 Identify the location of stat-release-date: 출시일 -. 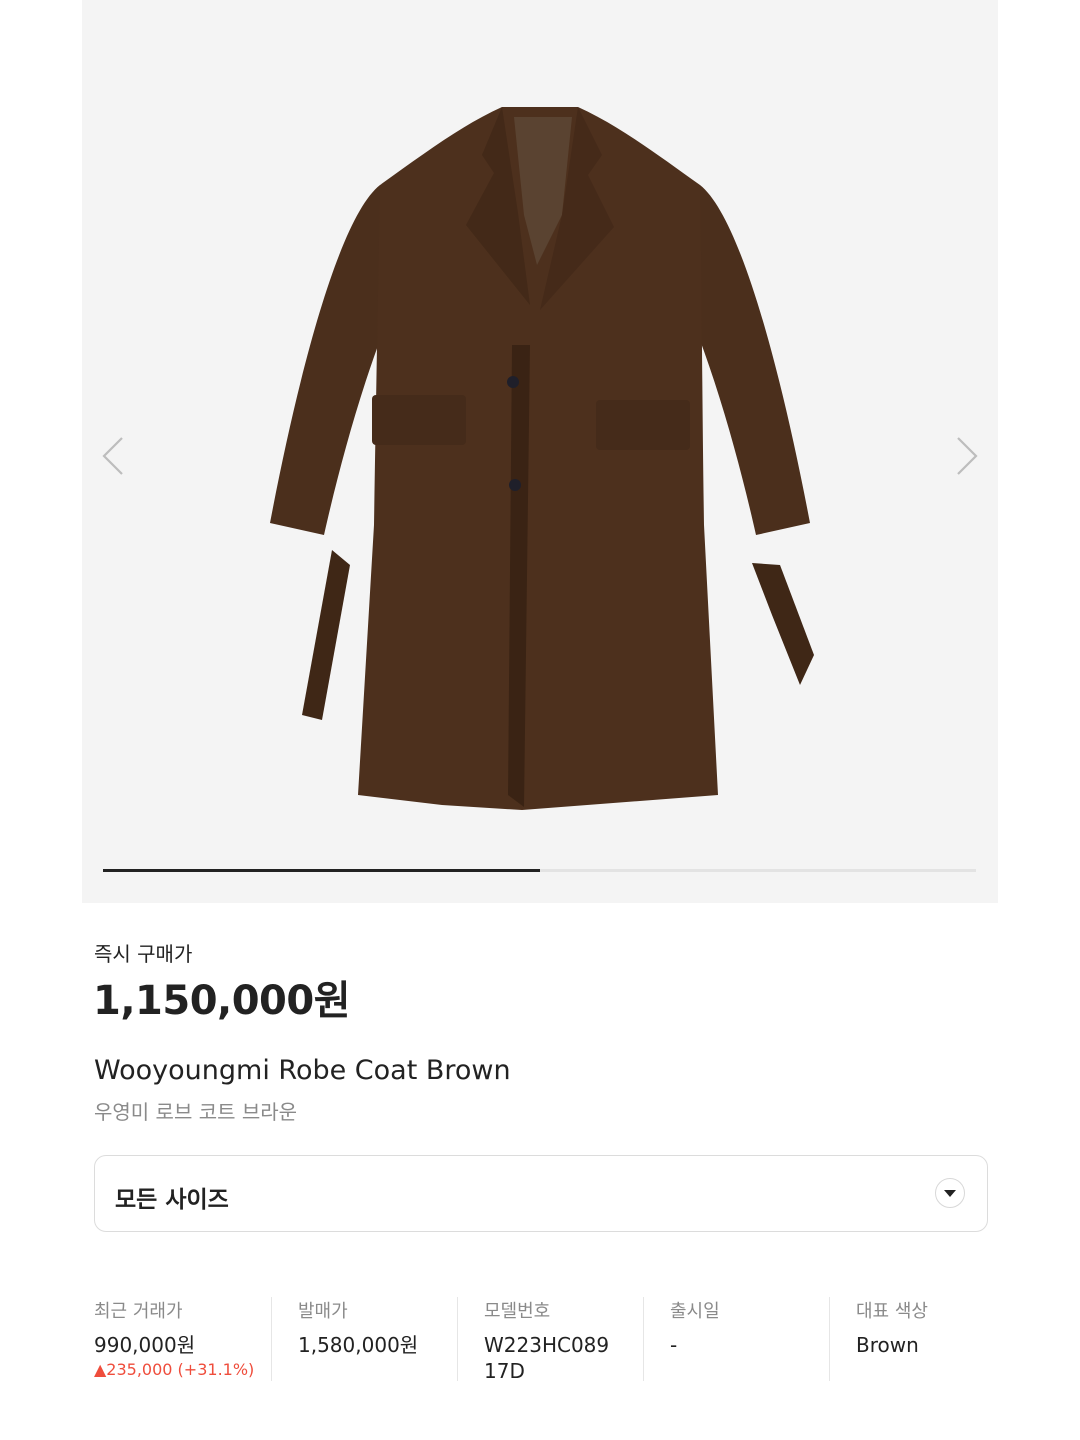
(745, 1340).